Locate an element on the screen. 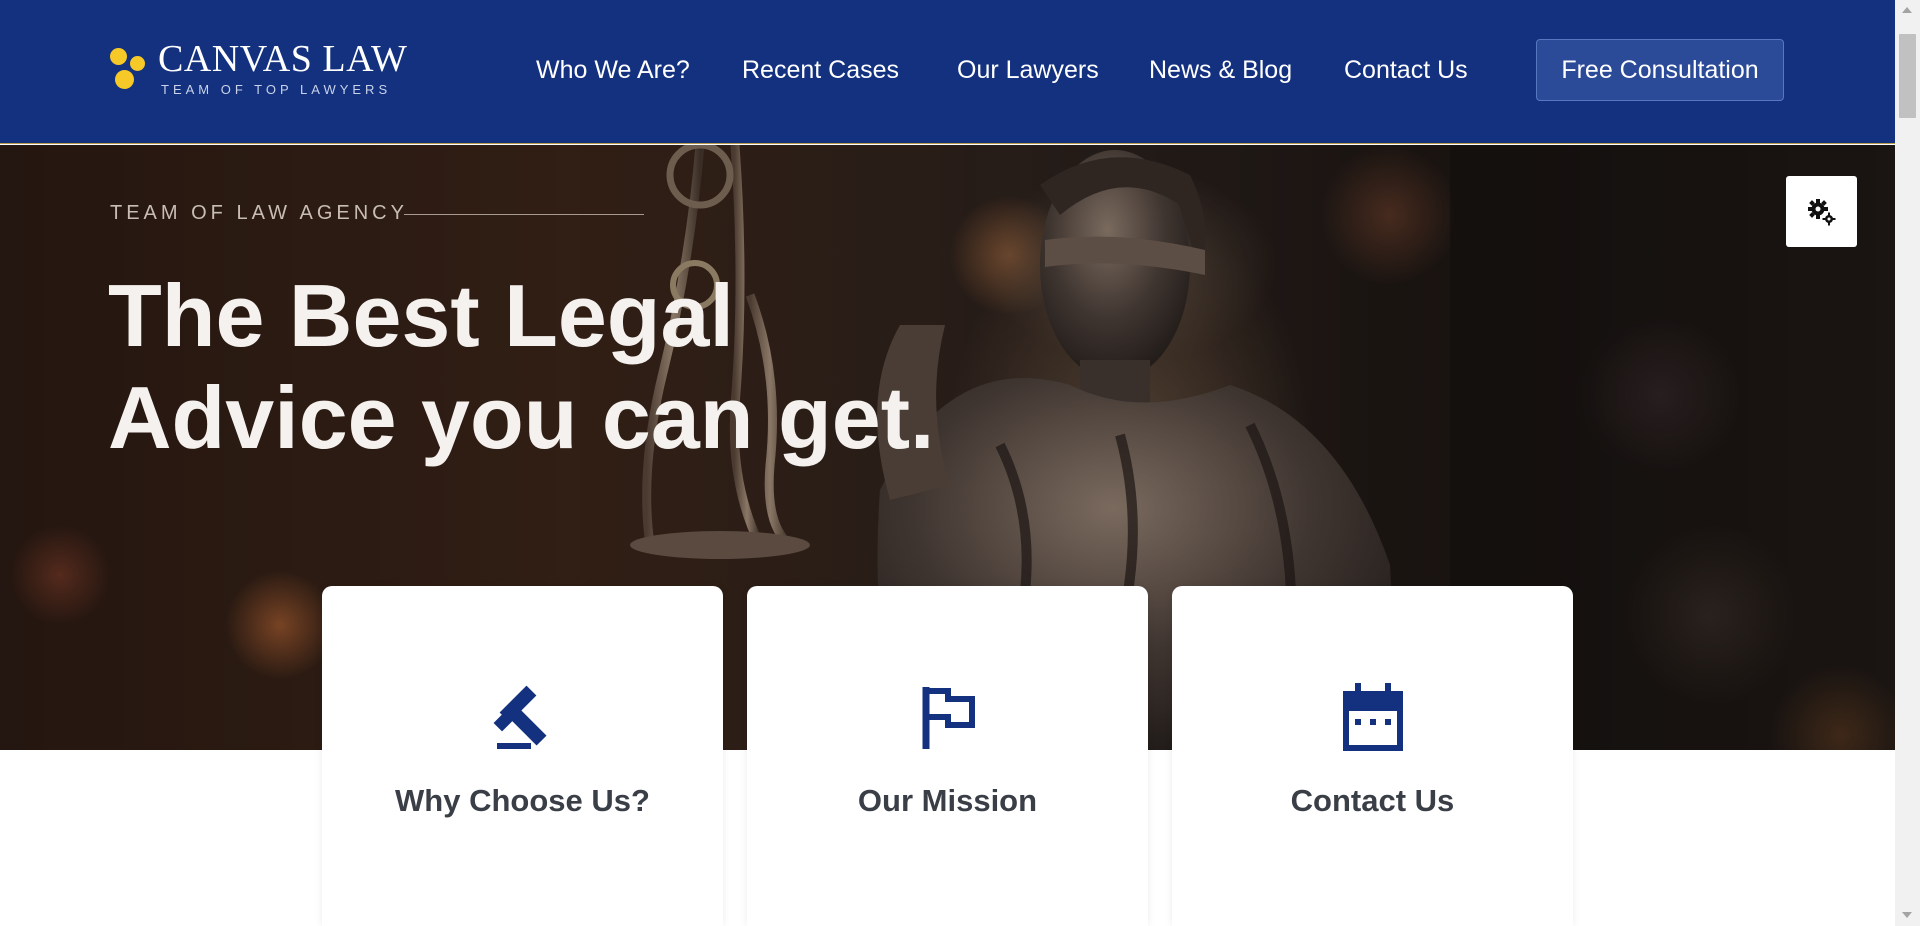 This screenshot has width=1920, height=926. scroll-thumb is located at coordinates (1907, 76).